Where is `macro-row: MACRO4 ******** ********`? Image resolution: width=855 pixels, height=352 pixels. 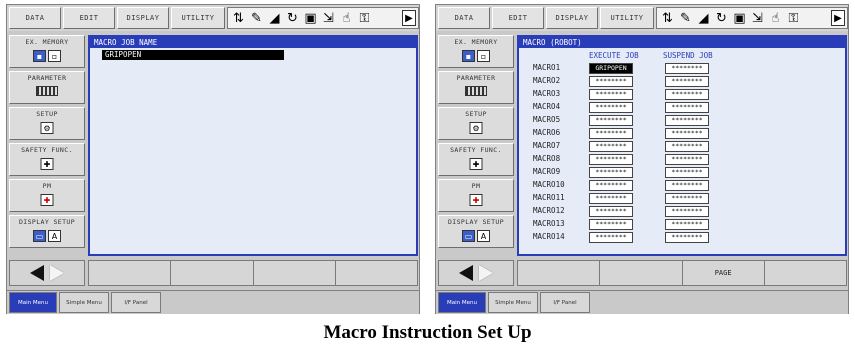
macro-row: MACRO4 ******** ******** is located at coordinates (682, 107).